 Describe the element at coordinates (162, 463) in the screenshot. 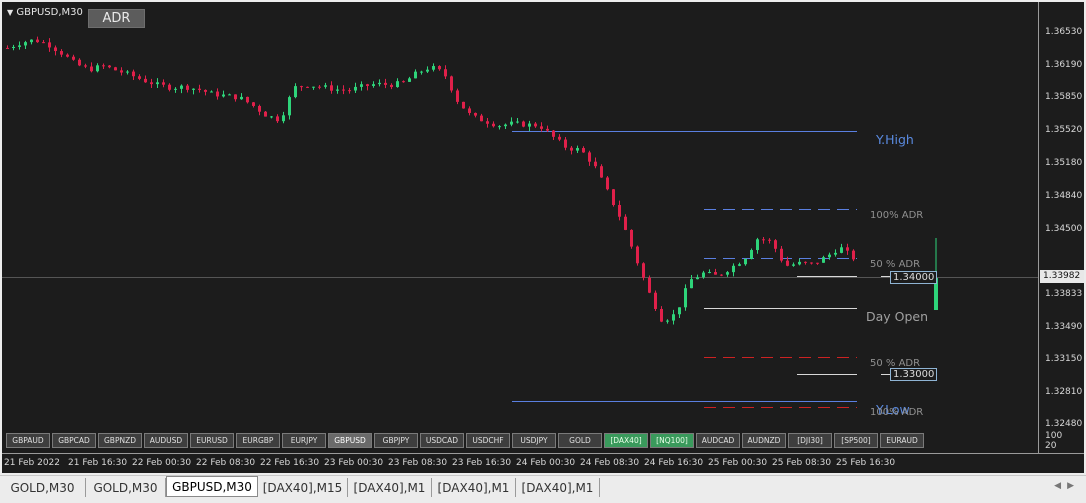

I see `time-axis-label: 22 Feb 00:30` at that location.